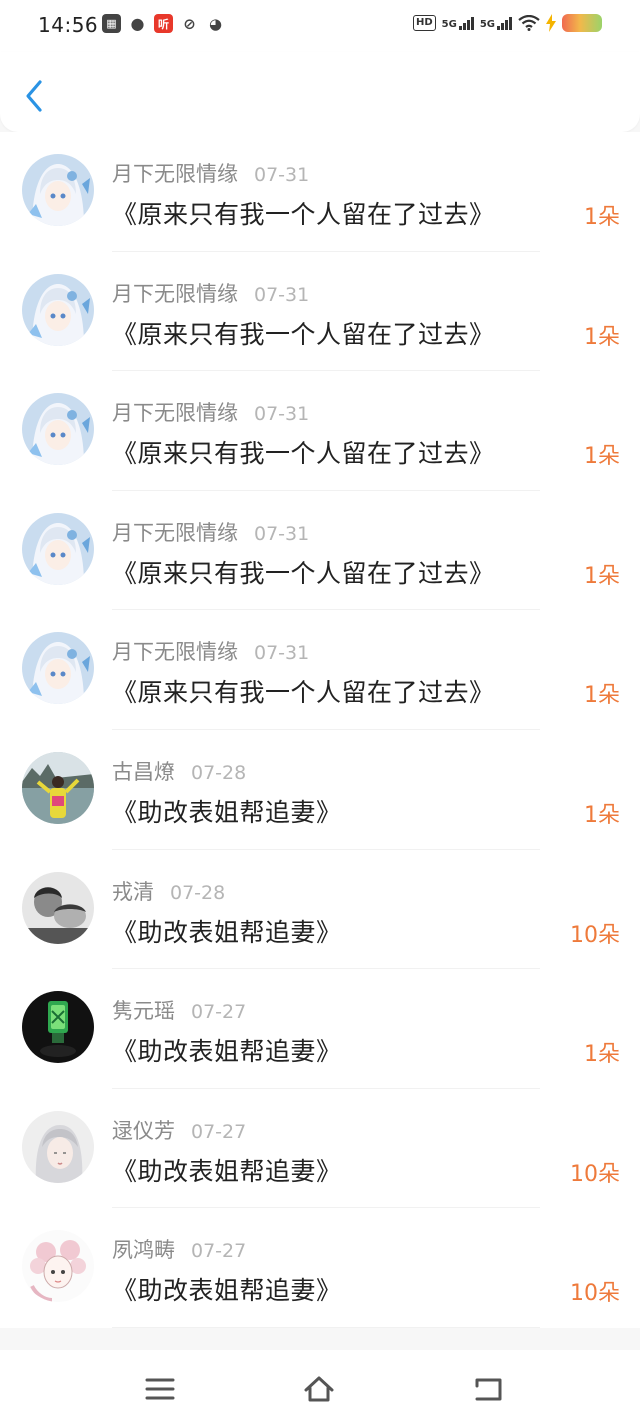  I want to click on row-meta: 古昌燎 07-28, so click(179, 771).